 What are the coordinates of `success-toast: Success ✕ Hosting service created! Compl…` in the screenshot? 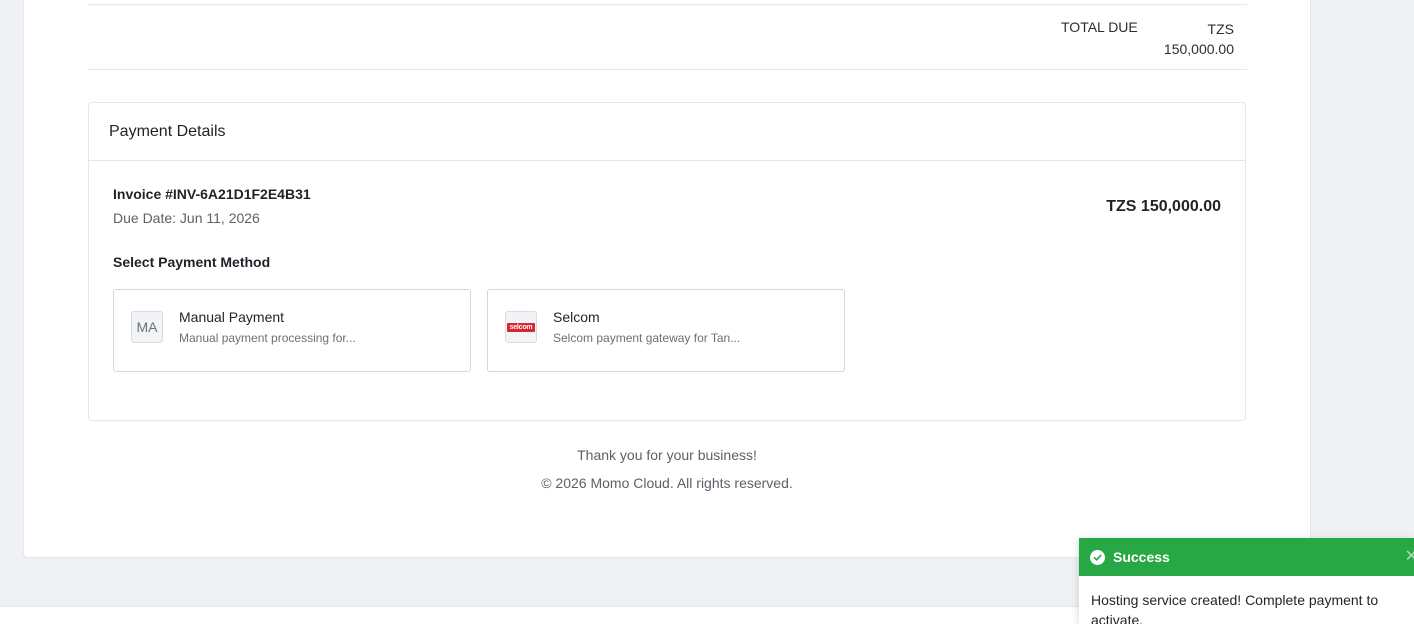 It's located at (1246, 581).